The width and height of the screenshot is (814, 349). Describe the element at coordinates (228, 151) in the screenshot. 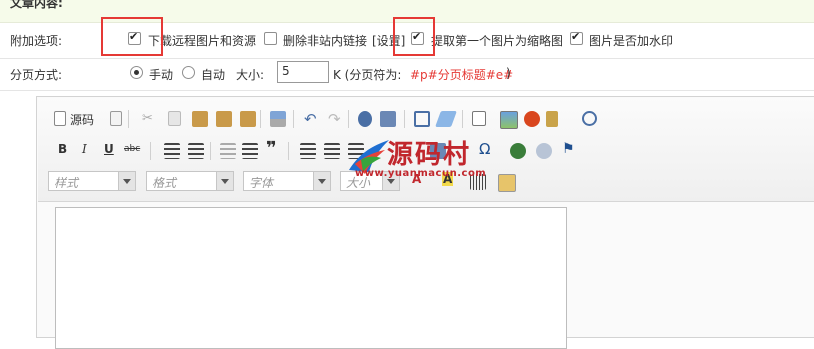

I see `outdent-icon` at that location.